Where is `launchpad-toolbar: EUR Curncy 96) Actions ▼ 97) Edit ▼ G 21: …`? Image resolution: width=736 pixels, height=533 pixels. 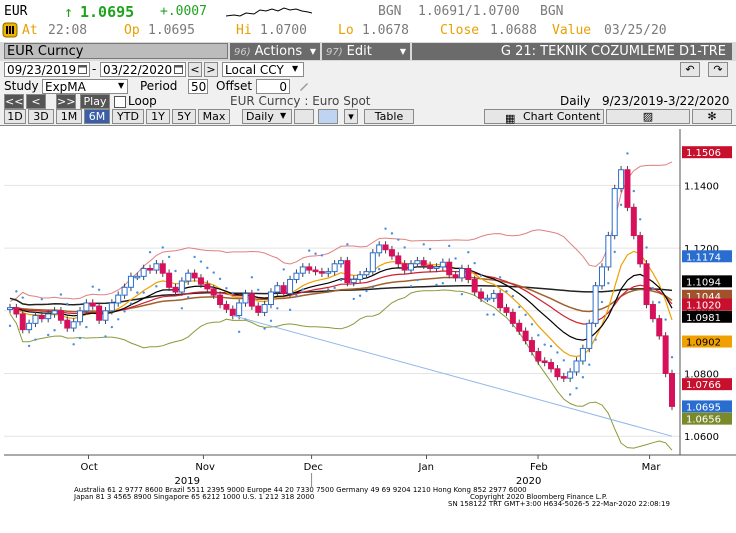
launchpad-toolbar: EUR Curncy 96) Actions ▼ 97) Edit ▼ G 21: … is located at coordinates (368, 51).